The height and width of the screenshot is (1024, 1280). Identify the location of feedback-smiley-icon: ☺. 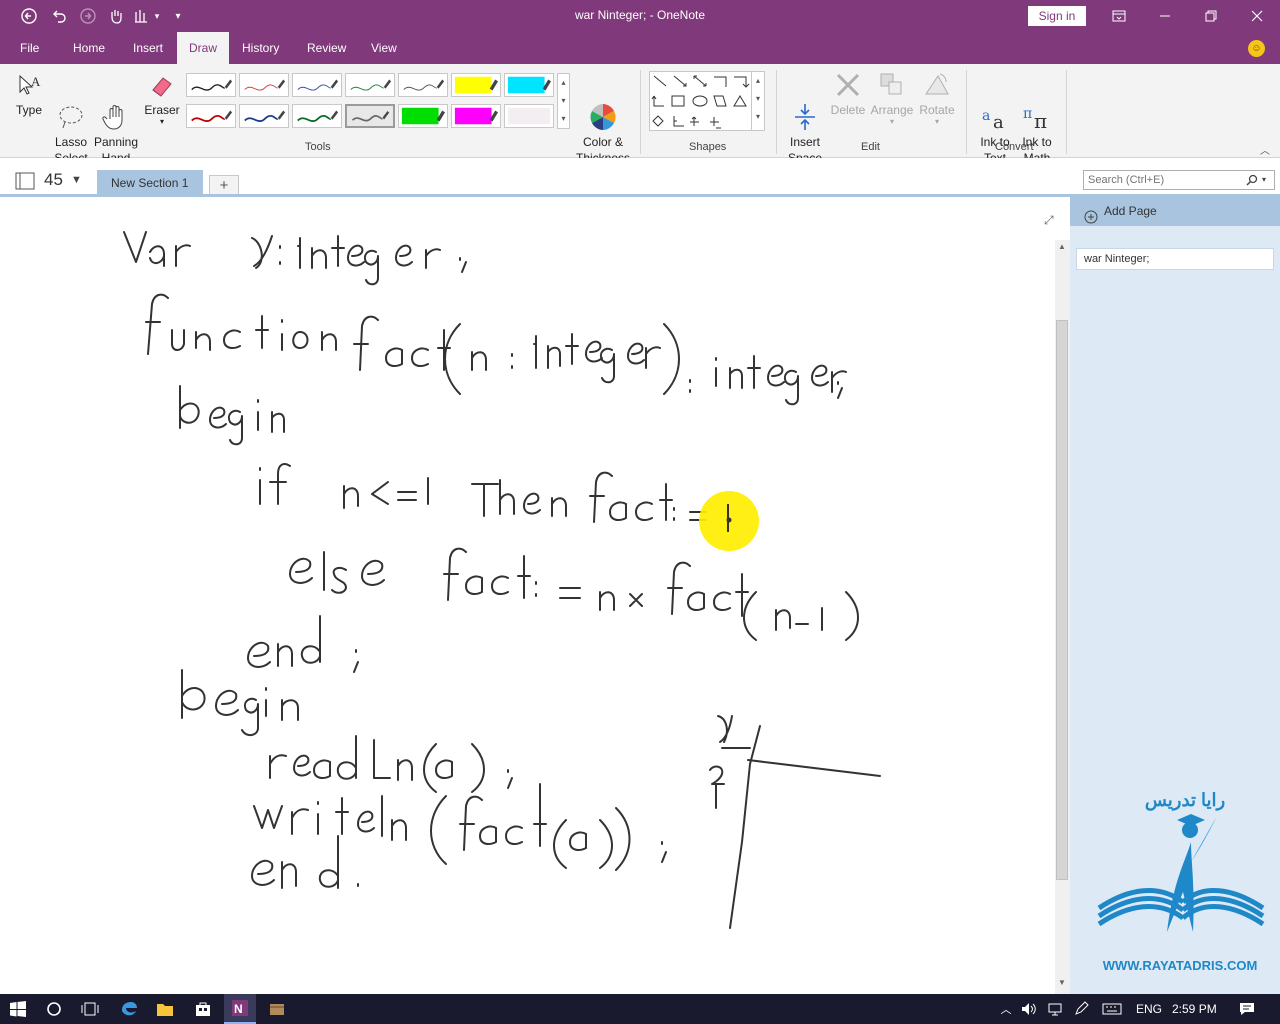
(1256, 48).